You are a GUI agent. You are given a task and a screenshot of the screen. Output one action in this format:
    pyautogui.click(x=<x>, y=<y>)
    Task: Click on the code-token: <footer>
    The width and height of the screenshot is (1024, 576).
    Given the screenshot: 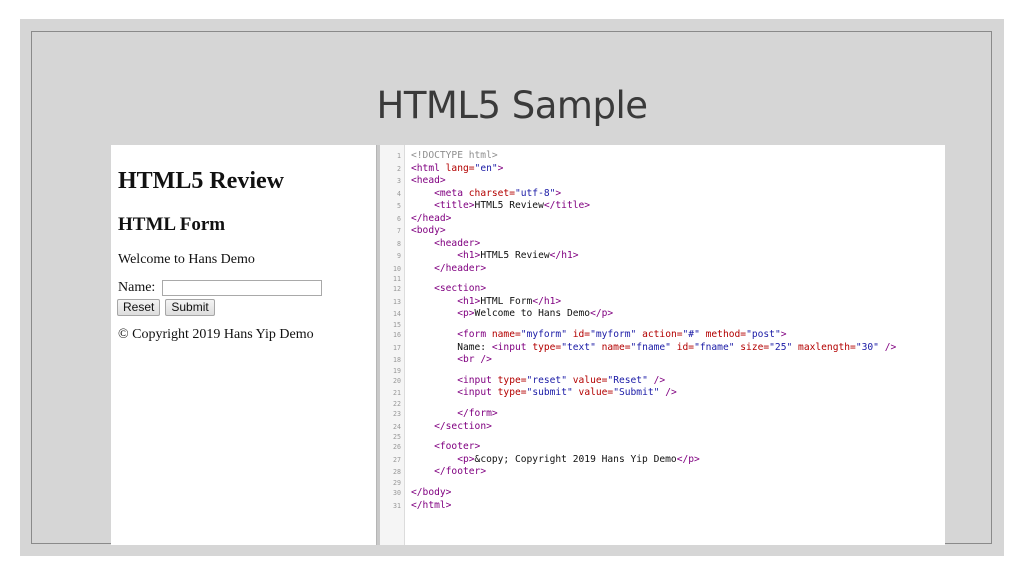 What is the action you would take?
    pyautogui.click(x=457, y=447)
    